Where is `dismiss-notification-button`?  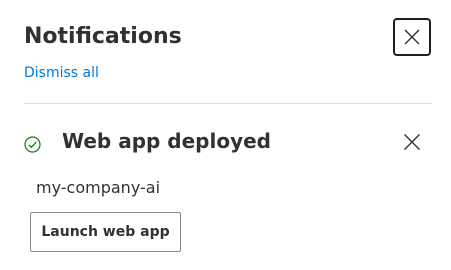 dismiss-notification-button is located at coordinates (412, 142).